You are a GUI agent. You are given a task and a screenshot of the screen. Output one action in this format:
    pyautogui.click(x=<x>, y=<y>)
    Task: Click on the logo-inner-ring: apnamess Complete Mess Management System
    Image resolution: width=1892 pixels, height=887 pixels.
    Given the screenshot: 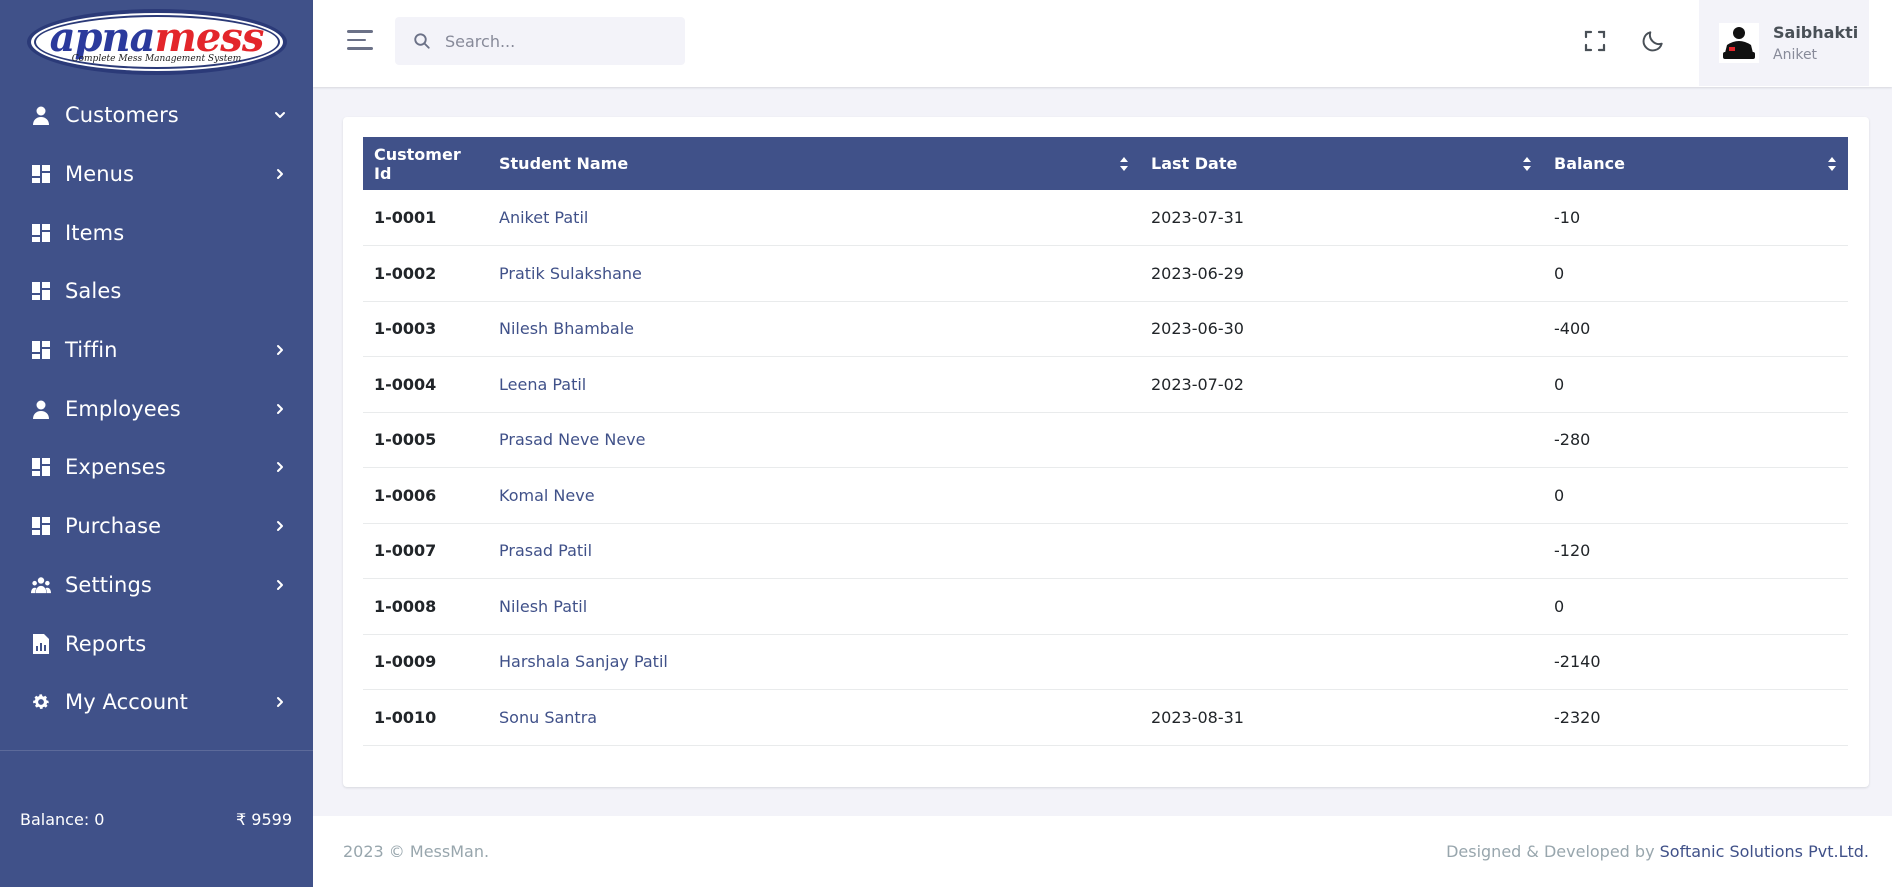 What is the action you would take?
    pyautogui.click(x=156, y=42)
    